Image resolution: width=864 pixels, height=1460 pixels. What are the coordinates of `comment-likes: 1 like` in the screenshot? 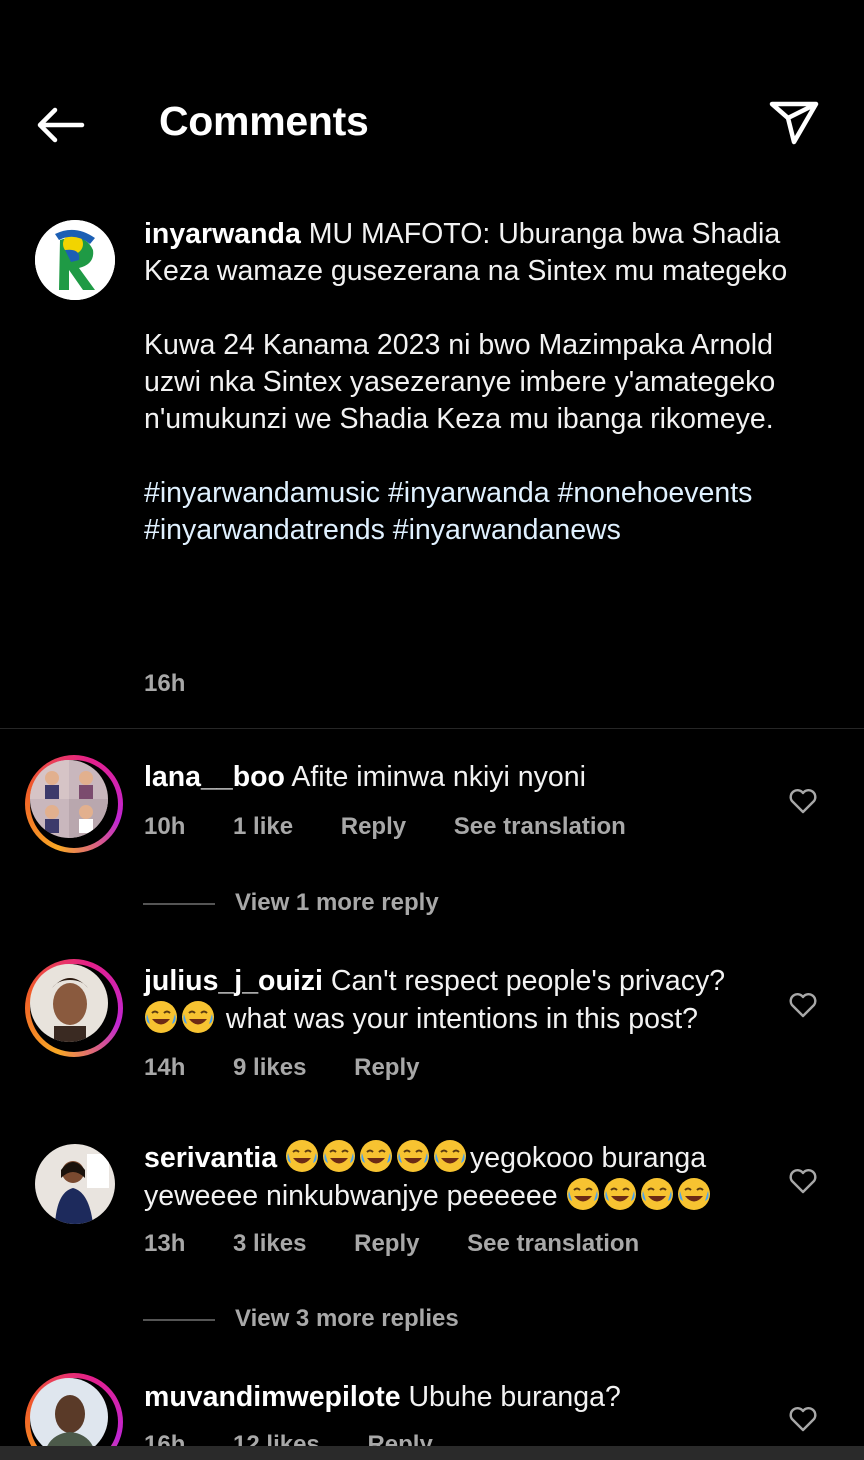 It's located at (263, 826).